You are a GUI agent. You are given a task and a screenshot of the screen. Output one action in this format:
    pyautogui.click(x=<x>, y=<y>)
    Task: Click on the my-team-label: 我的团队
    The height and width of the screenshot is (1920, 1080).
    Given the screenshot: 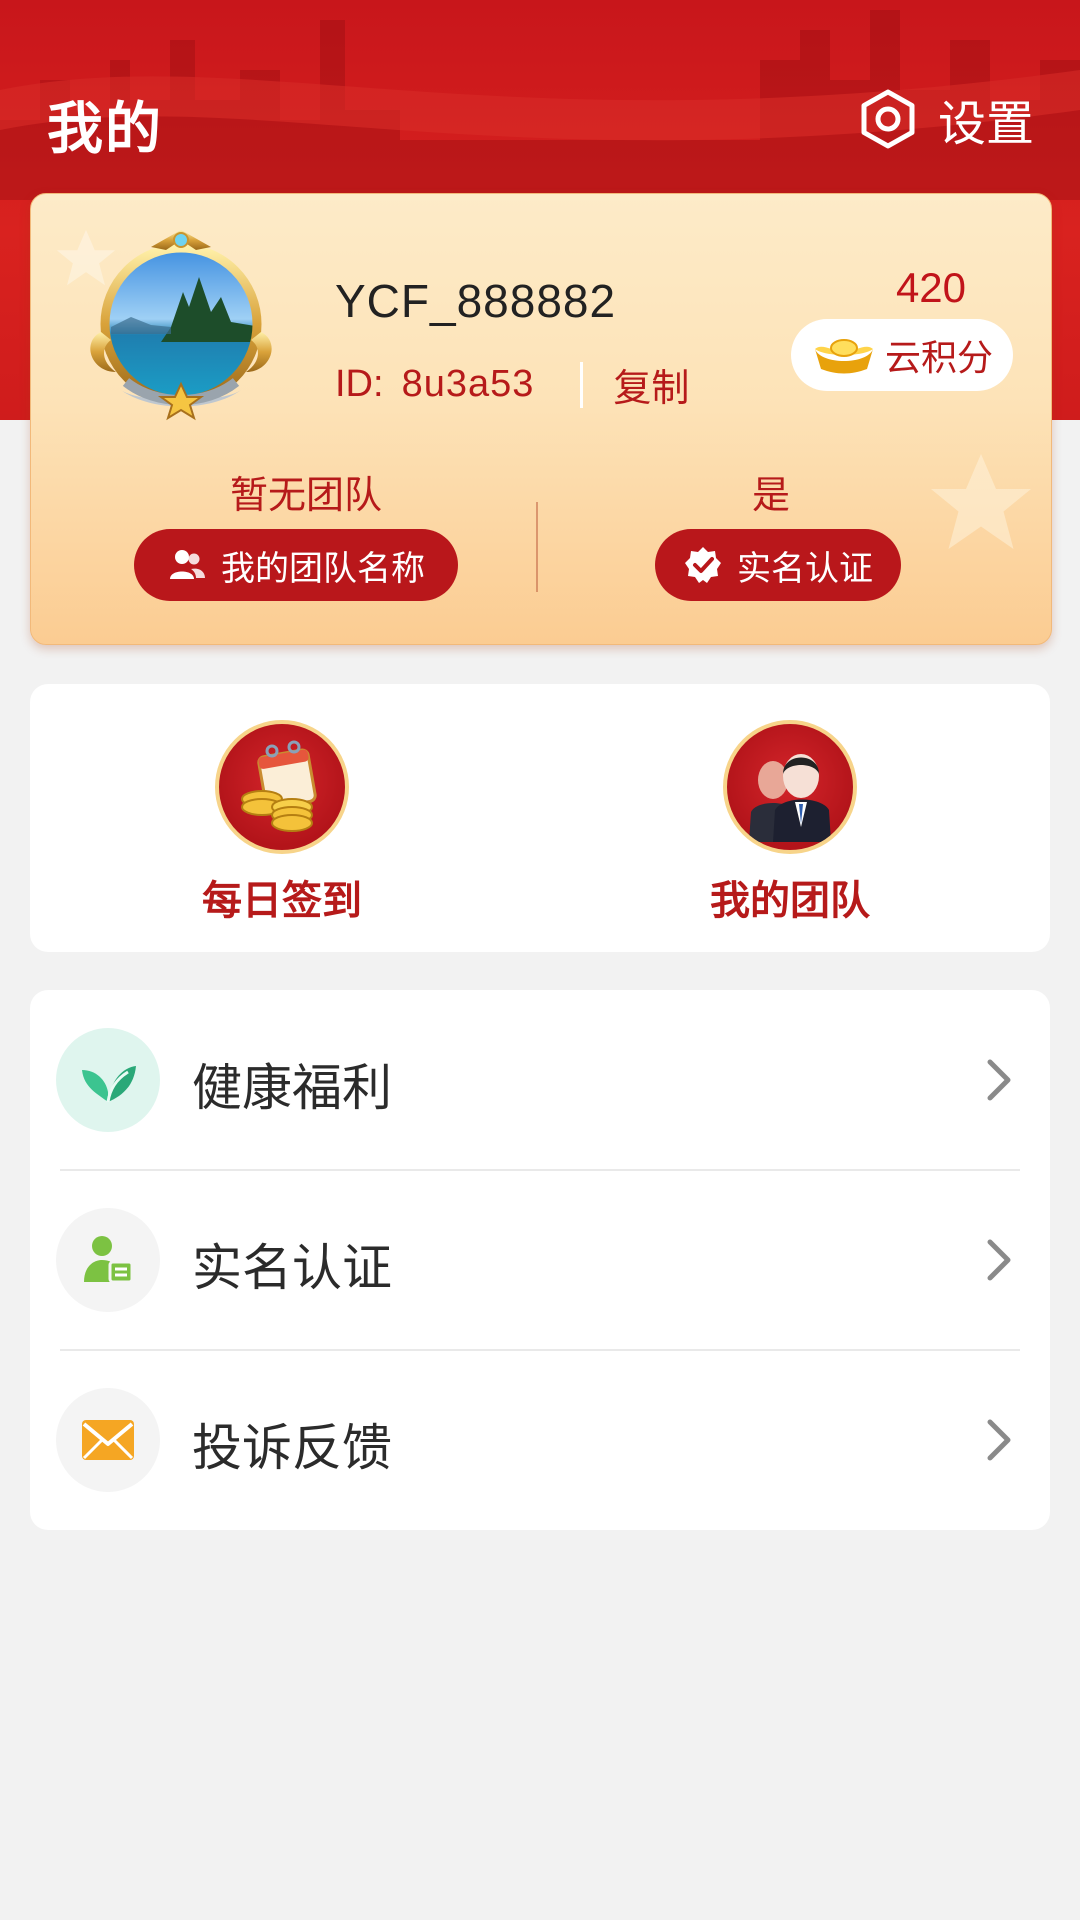 What is the action you would take?
    pyautogui.click(x=790, y=901)
    